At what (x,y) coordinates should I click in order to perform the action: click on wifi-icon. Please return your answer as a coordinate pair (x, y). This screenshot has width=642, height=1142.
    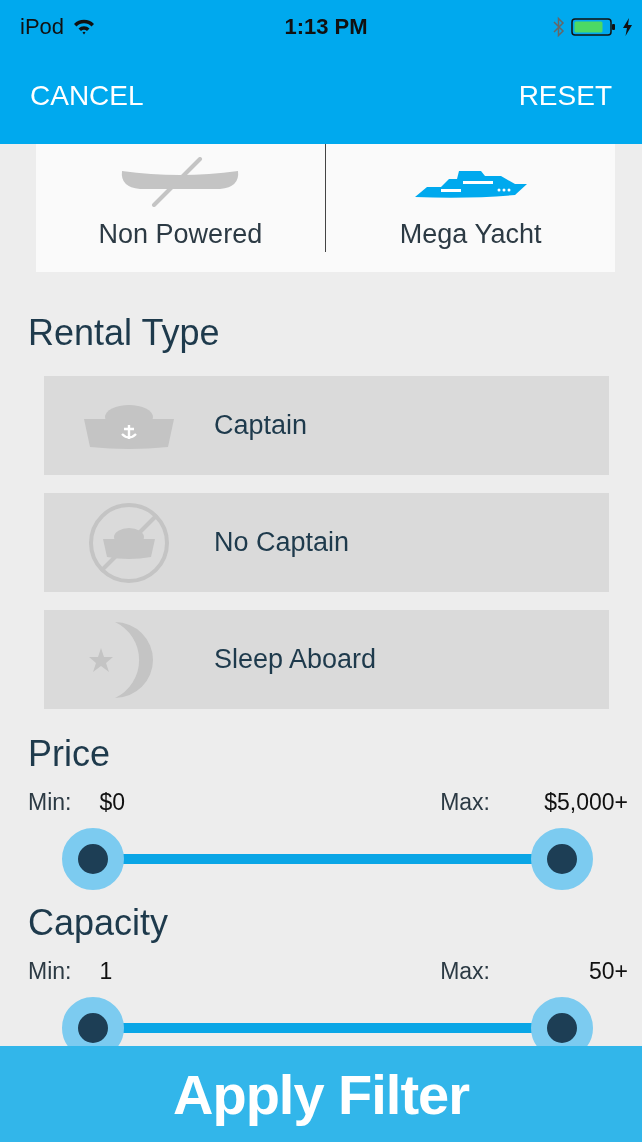
    Looking at the image, I should click on (84, 27).